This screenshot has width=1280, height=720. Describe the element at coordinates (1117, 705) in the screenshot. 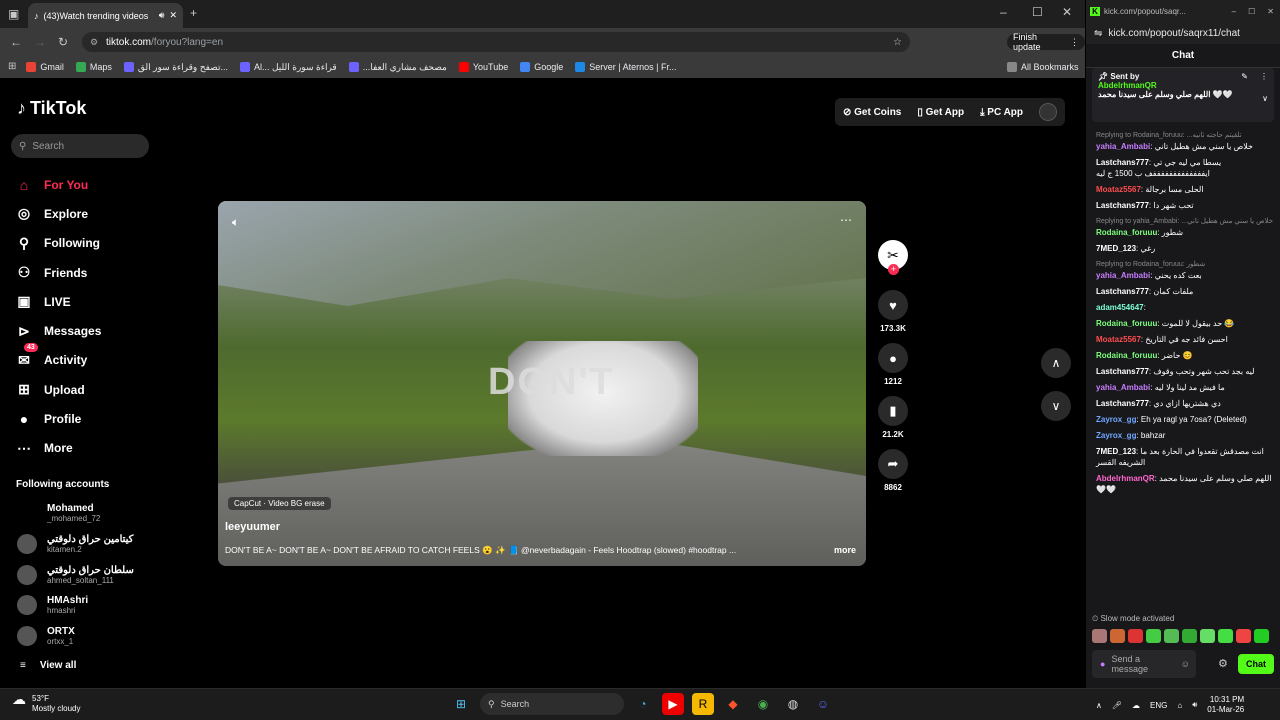

I see `tray-mic-icon: 🎤︎` at that location.